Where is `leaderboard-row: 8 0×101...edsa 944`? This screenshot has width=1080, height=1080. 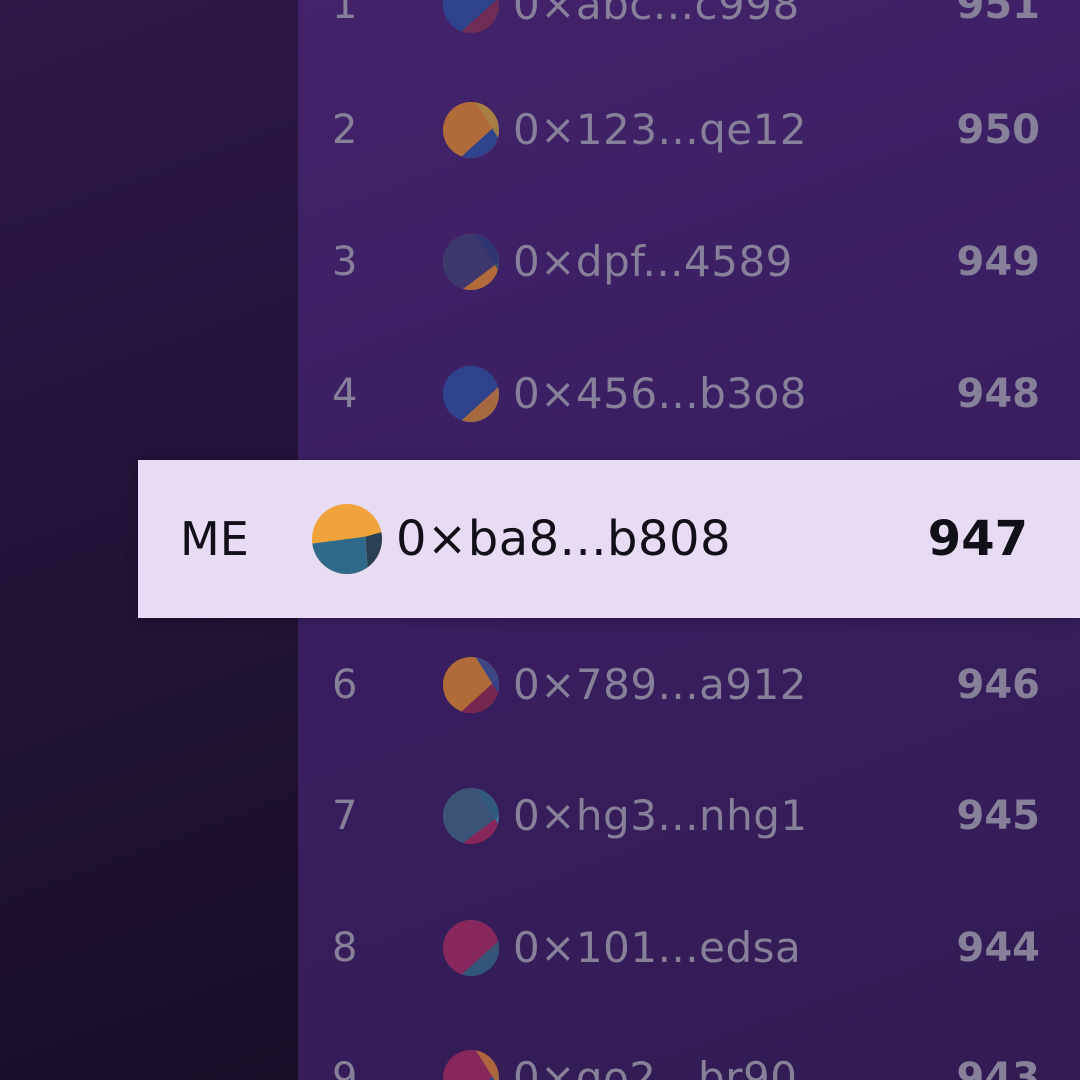 leaderboard-row: 8 0×101...edsa 944 is located at coordinates (689, 948).